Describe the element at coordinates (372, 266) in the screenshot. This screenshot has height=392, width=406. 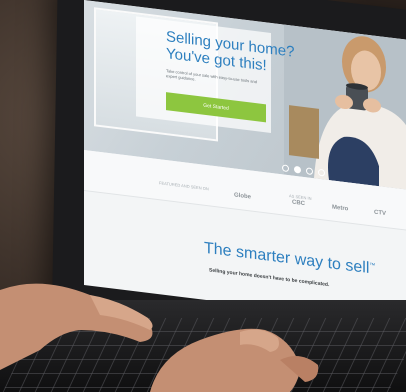
I see `trademark-mark: ™` at that location.